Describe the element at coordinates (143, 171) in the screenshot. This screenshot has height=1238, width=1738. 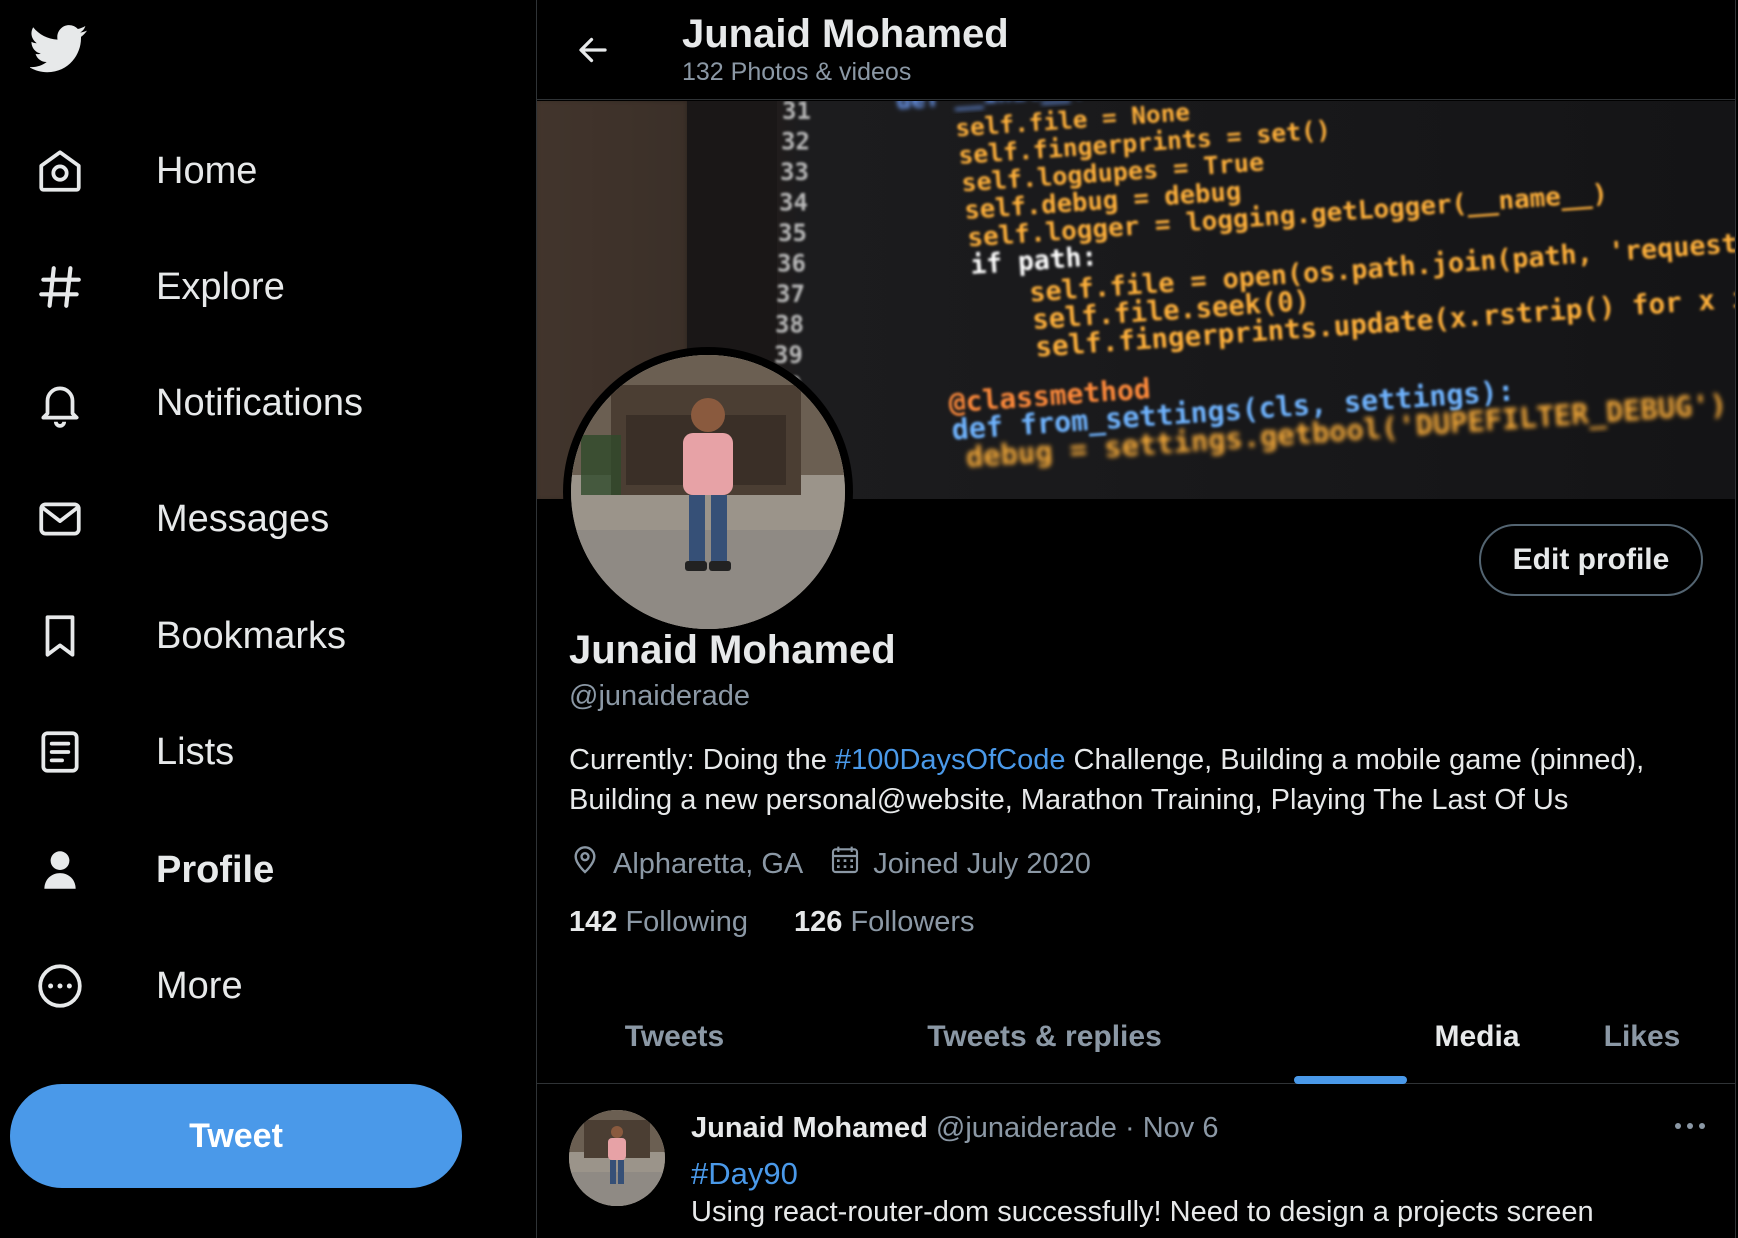
I see `sidebar-item-home: Home` at that location.